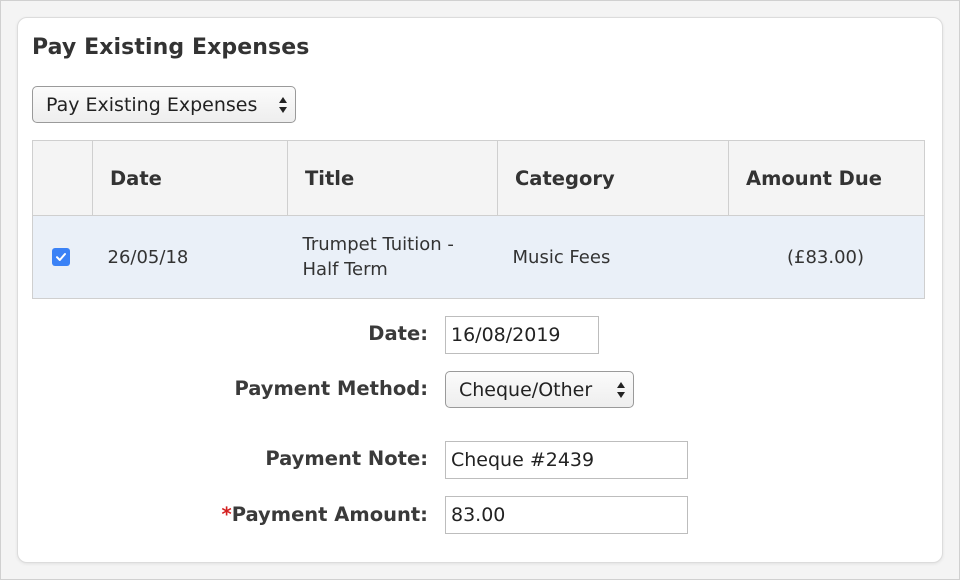 The height and width of the screenshot is (580, 960). I want to click on row-date: 26/05/18, so click(190, 257).